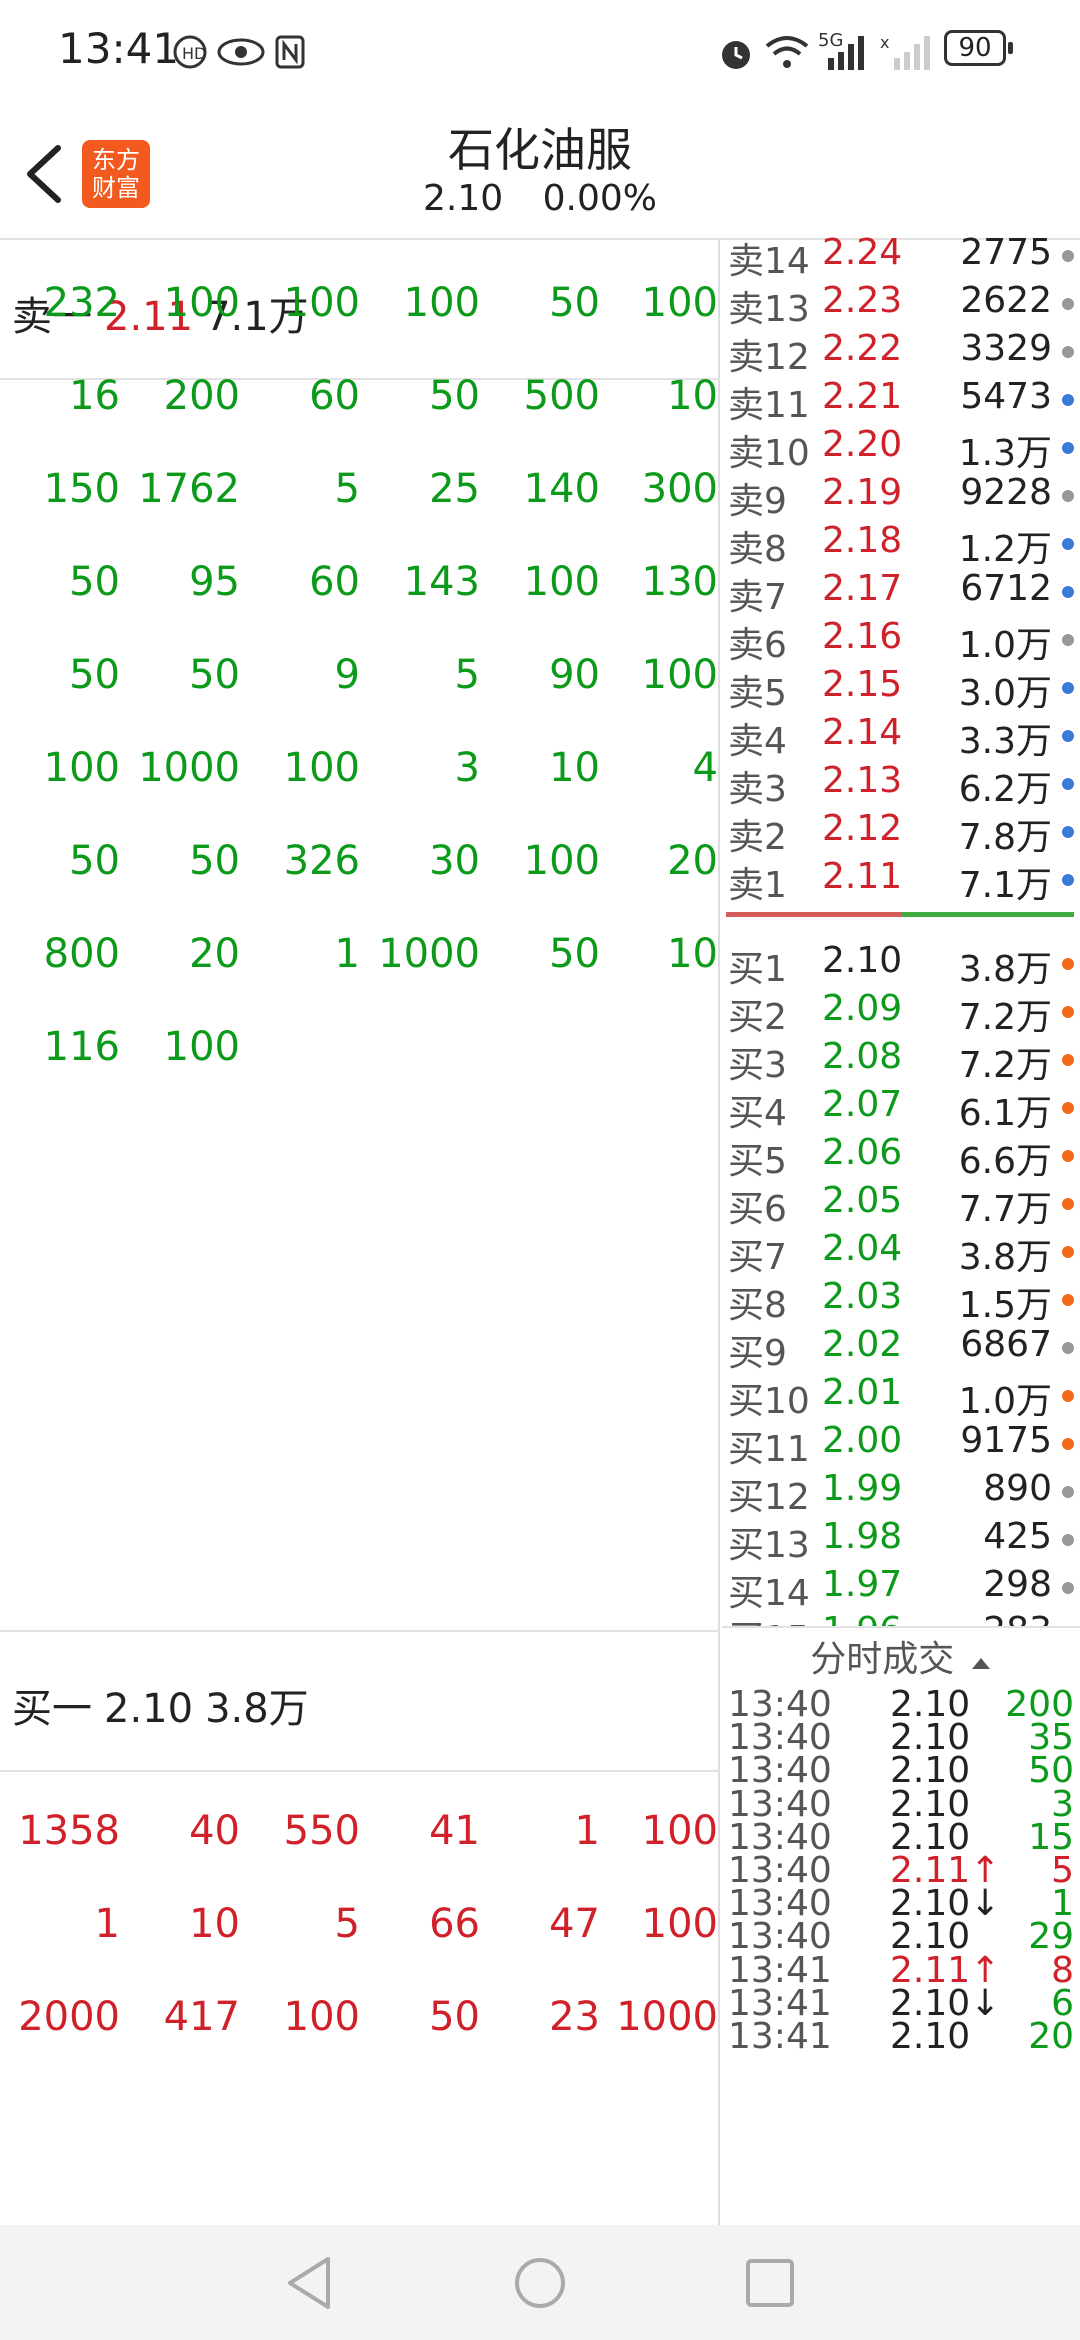  I want to click on level-volume: 298, so click(1017, 1584).